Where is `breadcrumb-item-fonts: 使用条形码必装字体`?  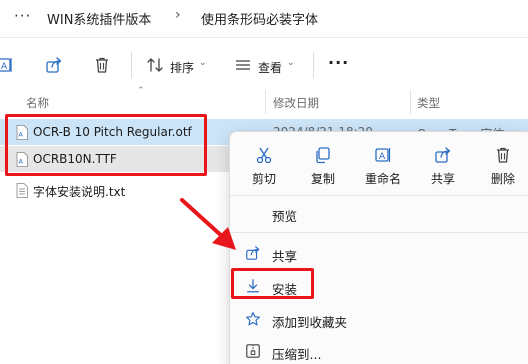 breadcrumb-item-fonts: 使用条形码必装字体 is located at coordinates (259, 18).